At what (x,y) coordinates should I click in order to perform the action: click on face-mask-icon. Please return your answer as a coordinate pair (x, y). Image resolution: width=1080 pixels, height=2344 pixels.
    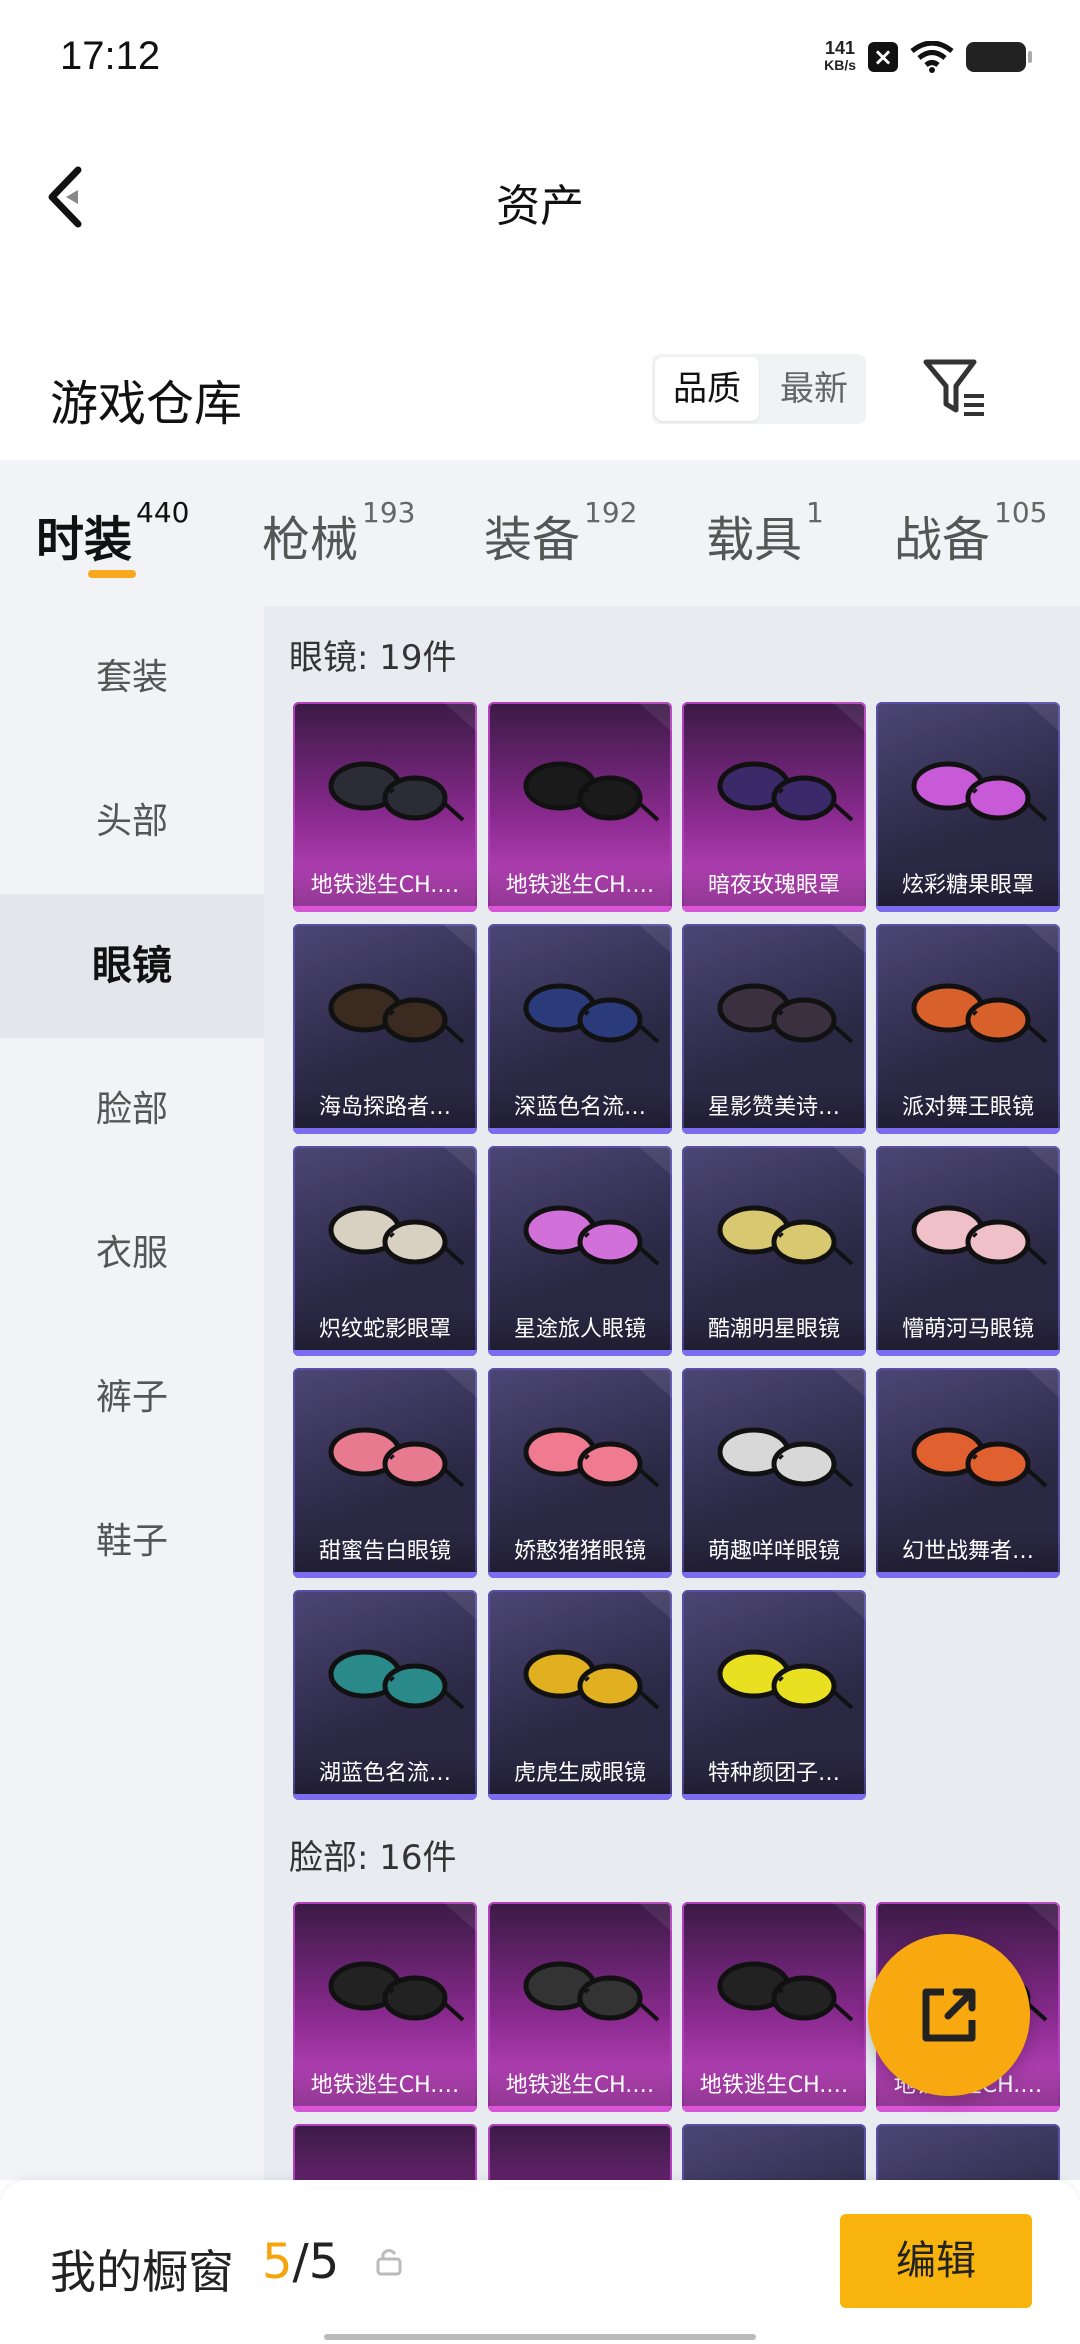
    Looking at the image, I should click on (791, 1962).